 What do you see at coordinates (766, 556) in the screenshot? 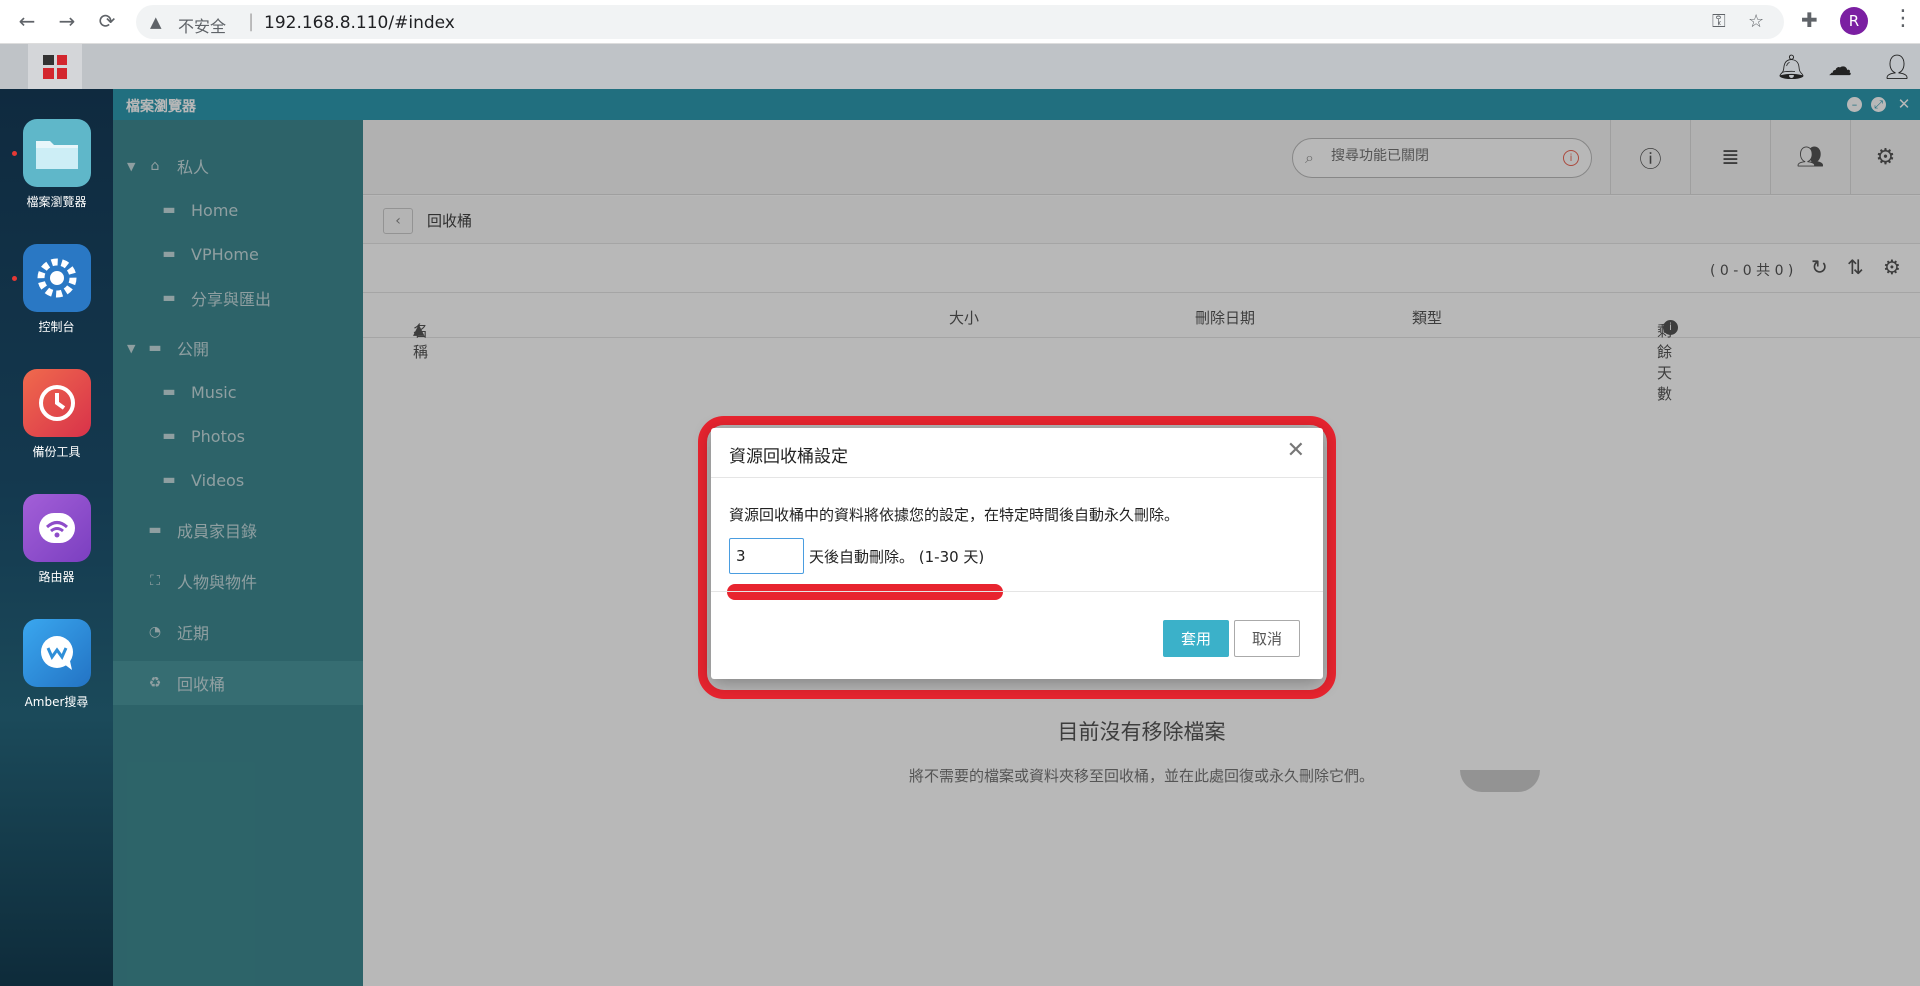
I see `retention-days-input` at bounding box center [766, 556].